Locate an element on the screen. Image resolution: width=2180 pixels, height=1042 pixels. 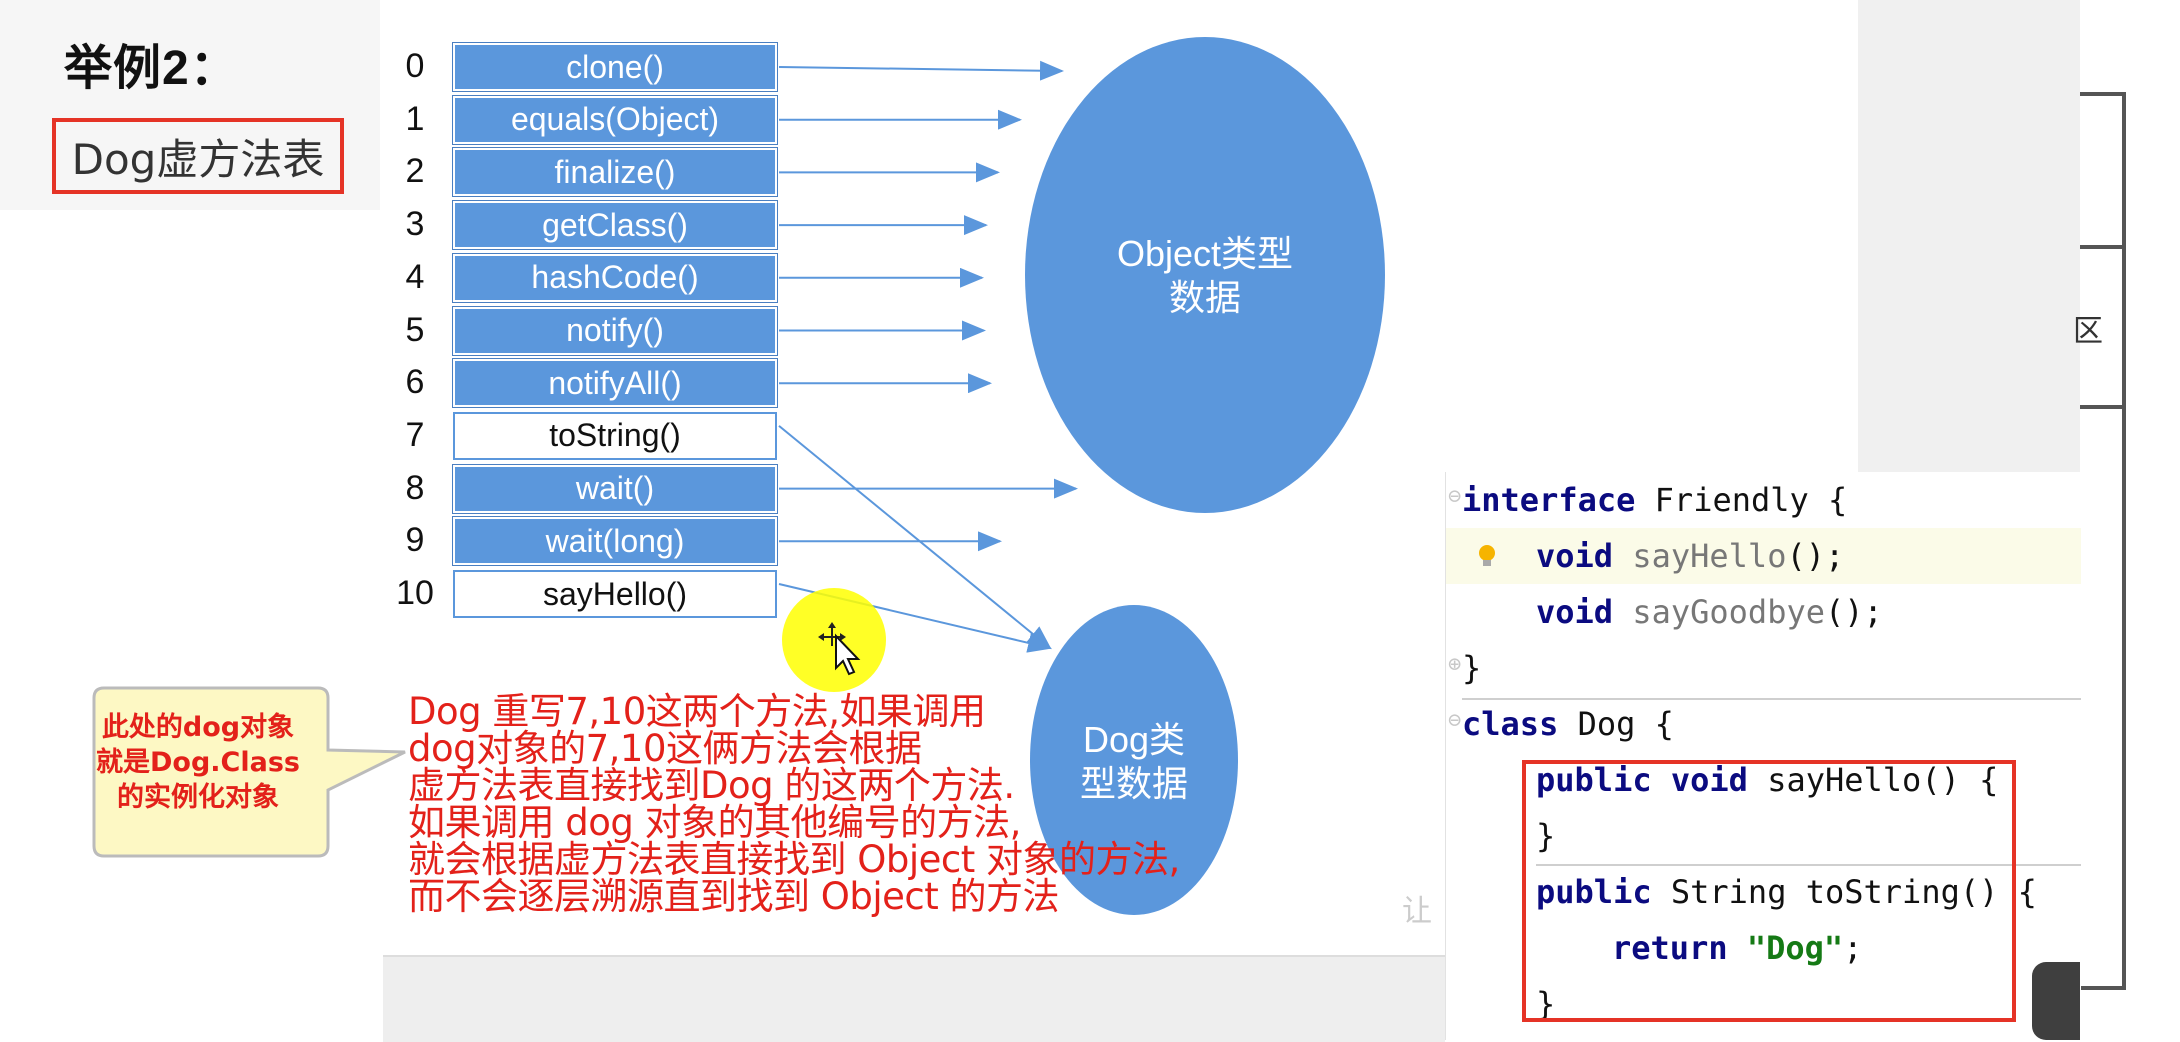
fold-marker-icon: ⊕ is located at coordinates (1454, 664).